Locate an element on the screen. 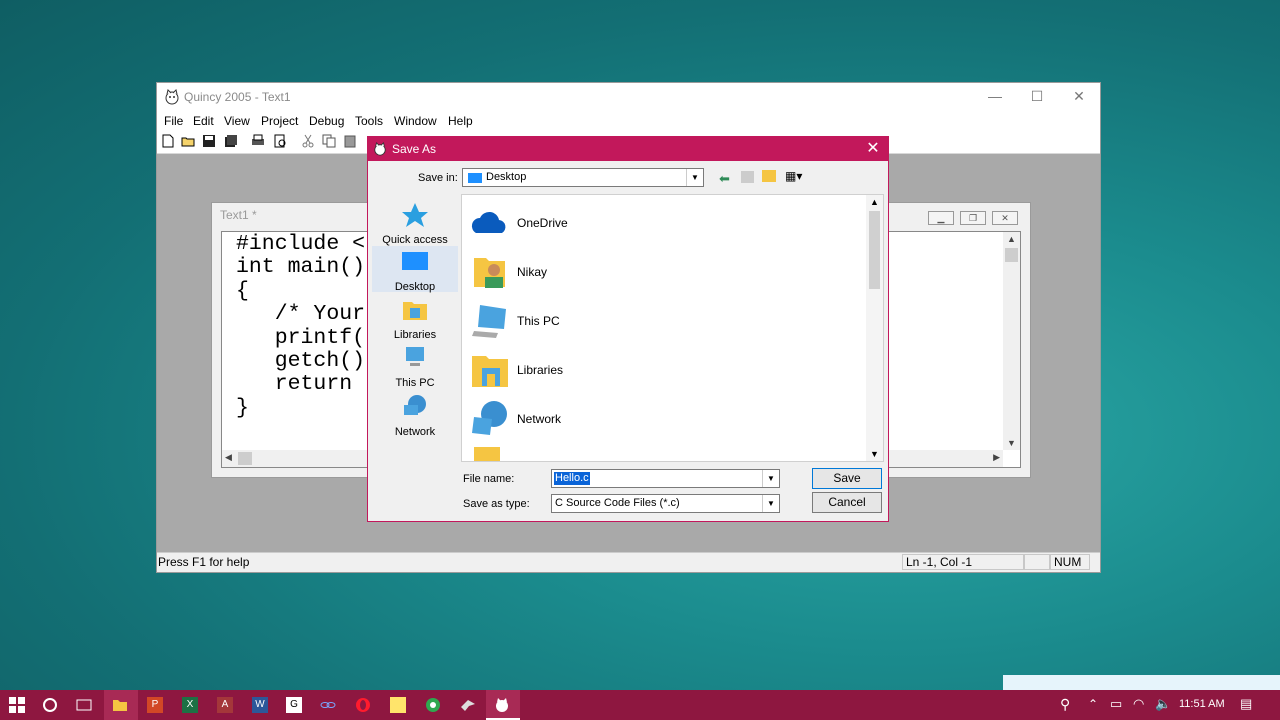  list-item-onedrive: OneDrive is located at coordinates (620, 223).